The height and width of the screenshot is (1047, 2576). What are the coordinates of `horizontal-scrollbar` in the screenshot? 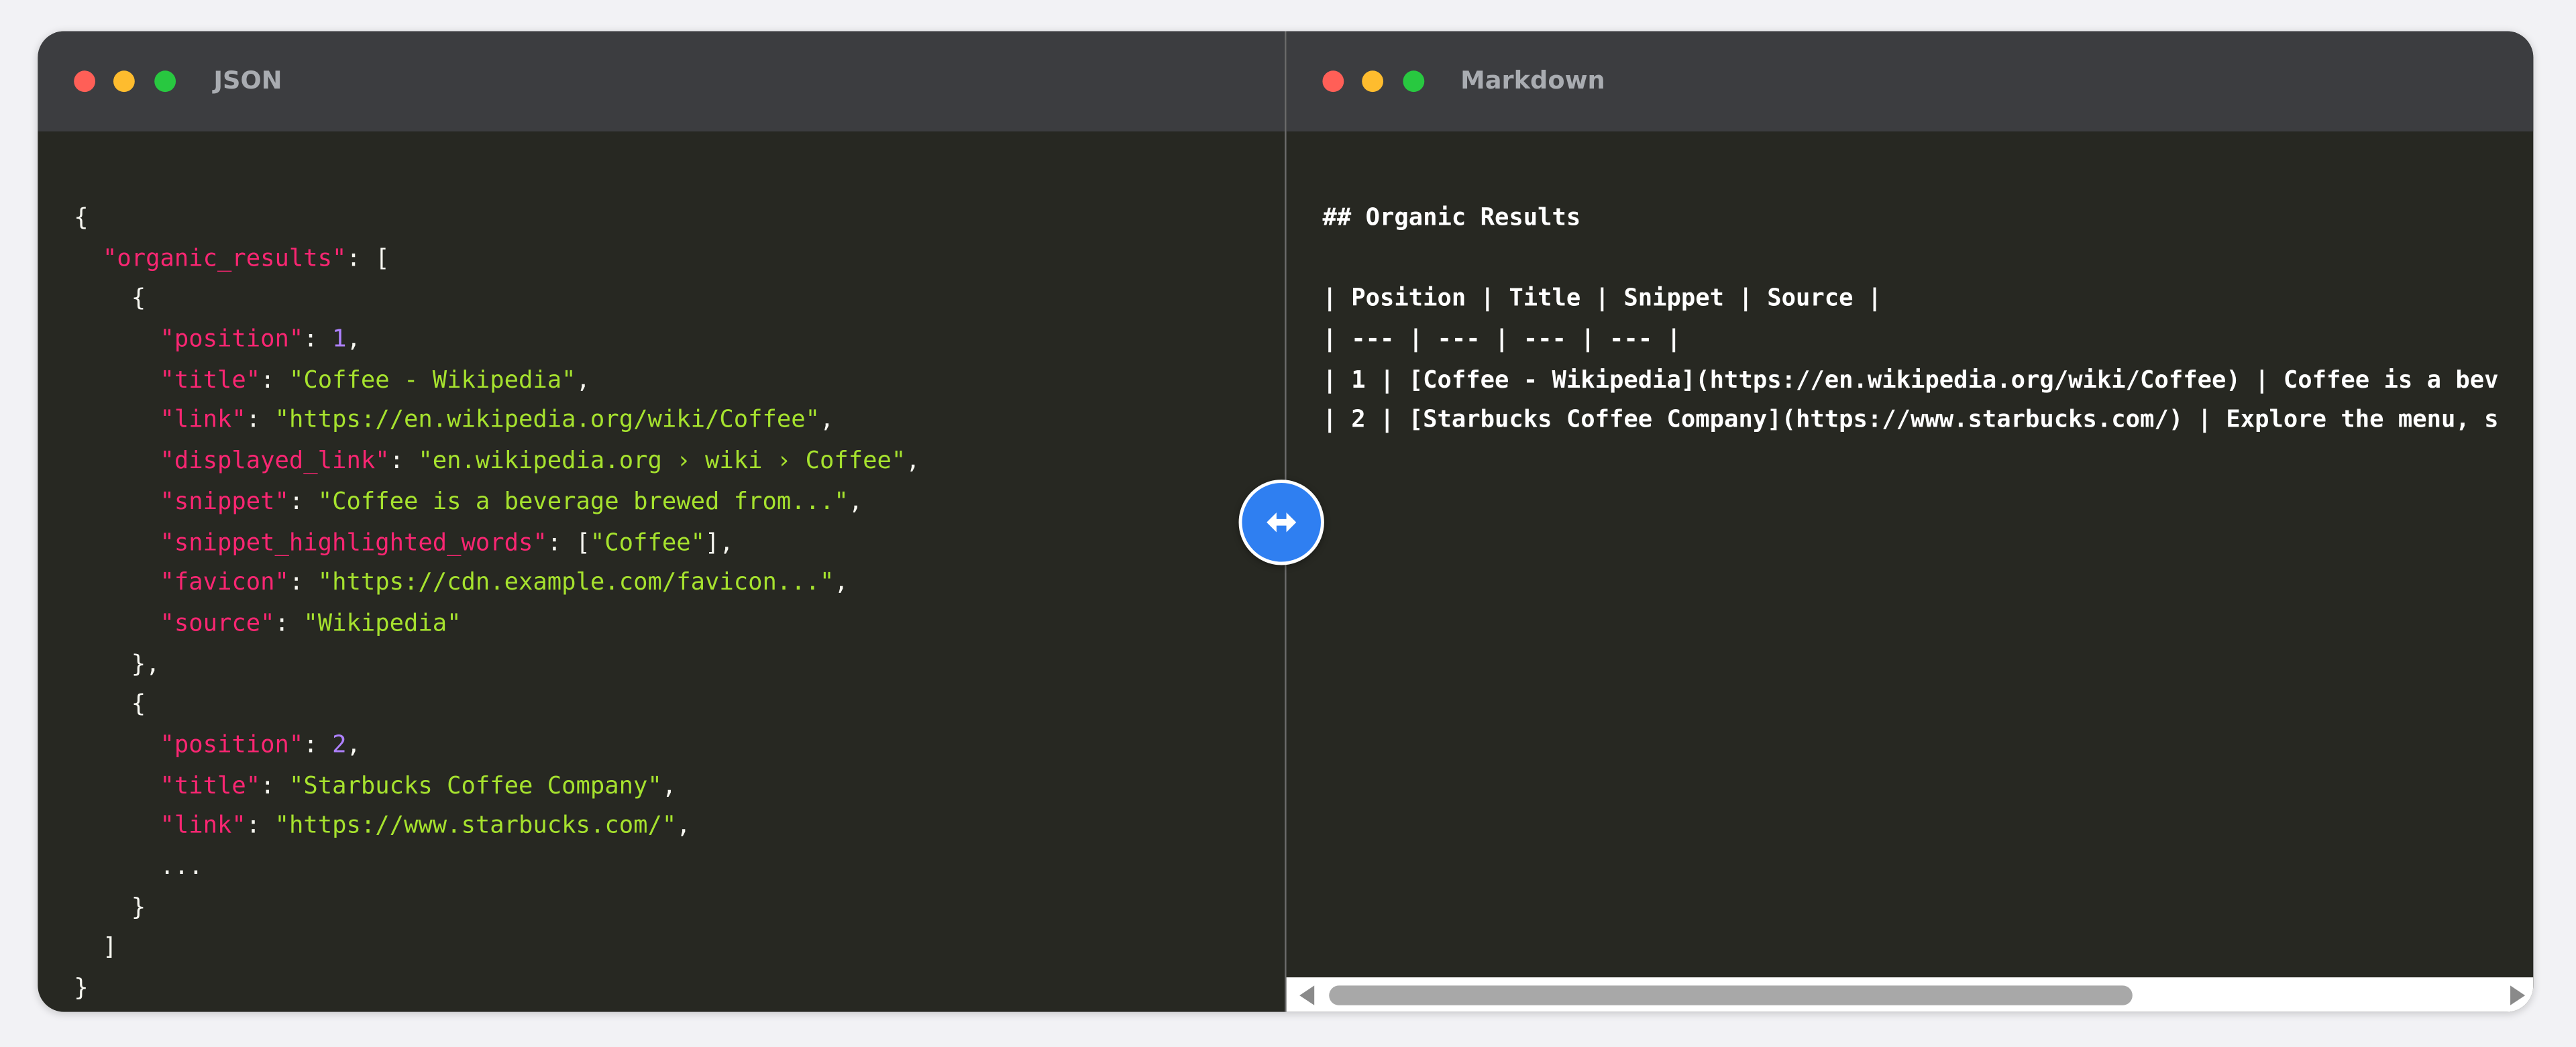 It's located at (1910, 994).